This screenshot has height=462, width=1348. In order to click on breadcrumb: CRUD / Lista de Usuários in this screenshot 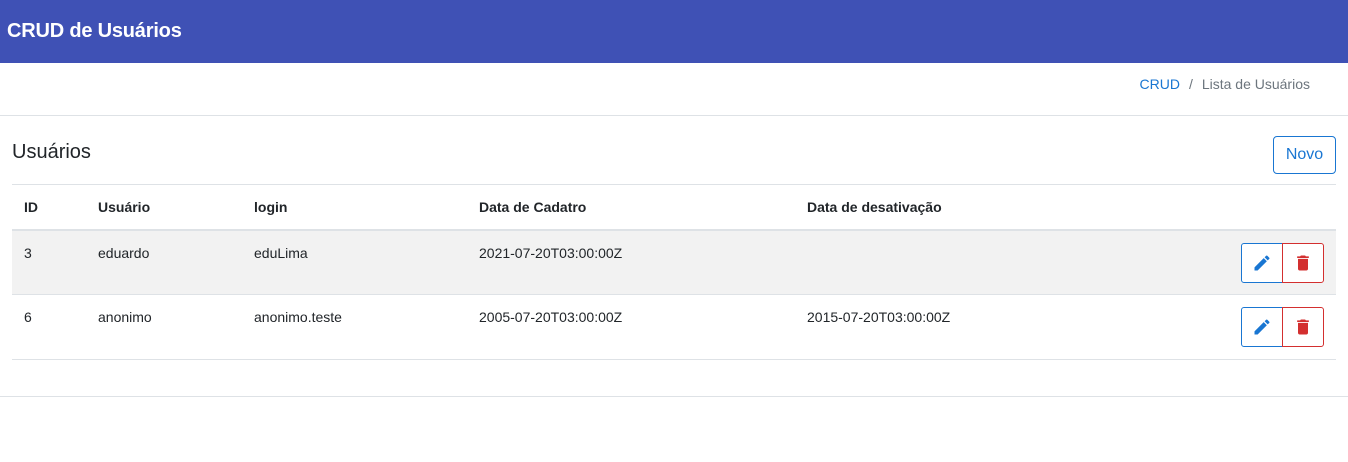, I will do `click(1224, 84)`.